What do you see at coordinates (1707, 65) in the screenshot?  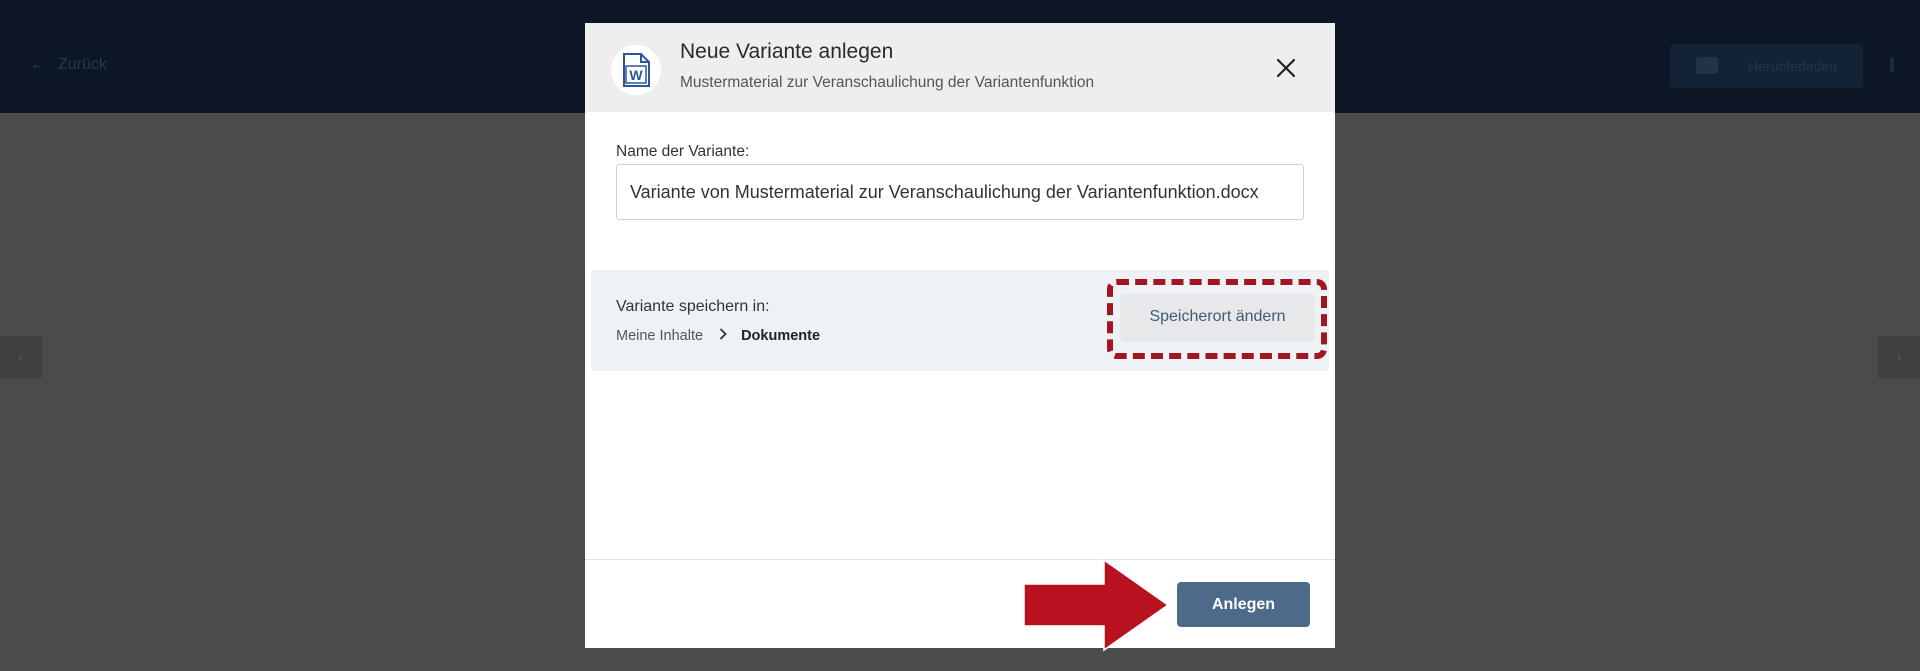 I see `download-icon` at bounding box center [1707, 65].